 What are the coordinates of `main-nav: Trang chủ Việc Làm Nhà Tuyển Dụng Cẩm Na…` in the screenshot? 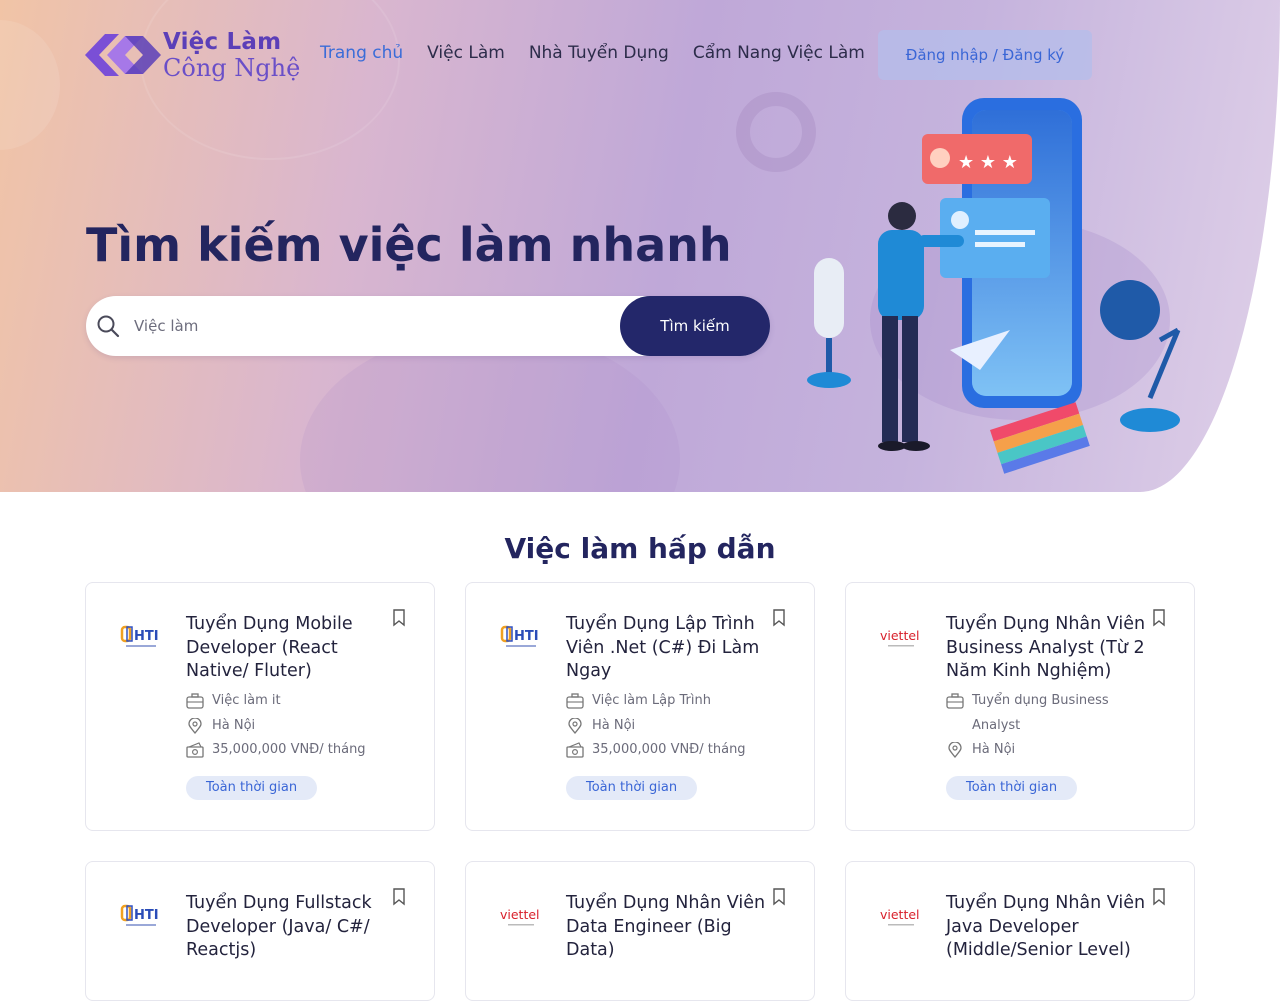 It's located at (604, 53).